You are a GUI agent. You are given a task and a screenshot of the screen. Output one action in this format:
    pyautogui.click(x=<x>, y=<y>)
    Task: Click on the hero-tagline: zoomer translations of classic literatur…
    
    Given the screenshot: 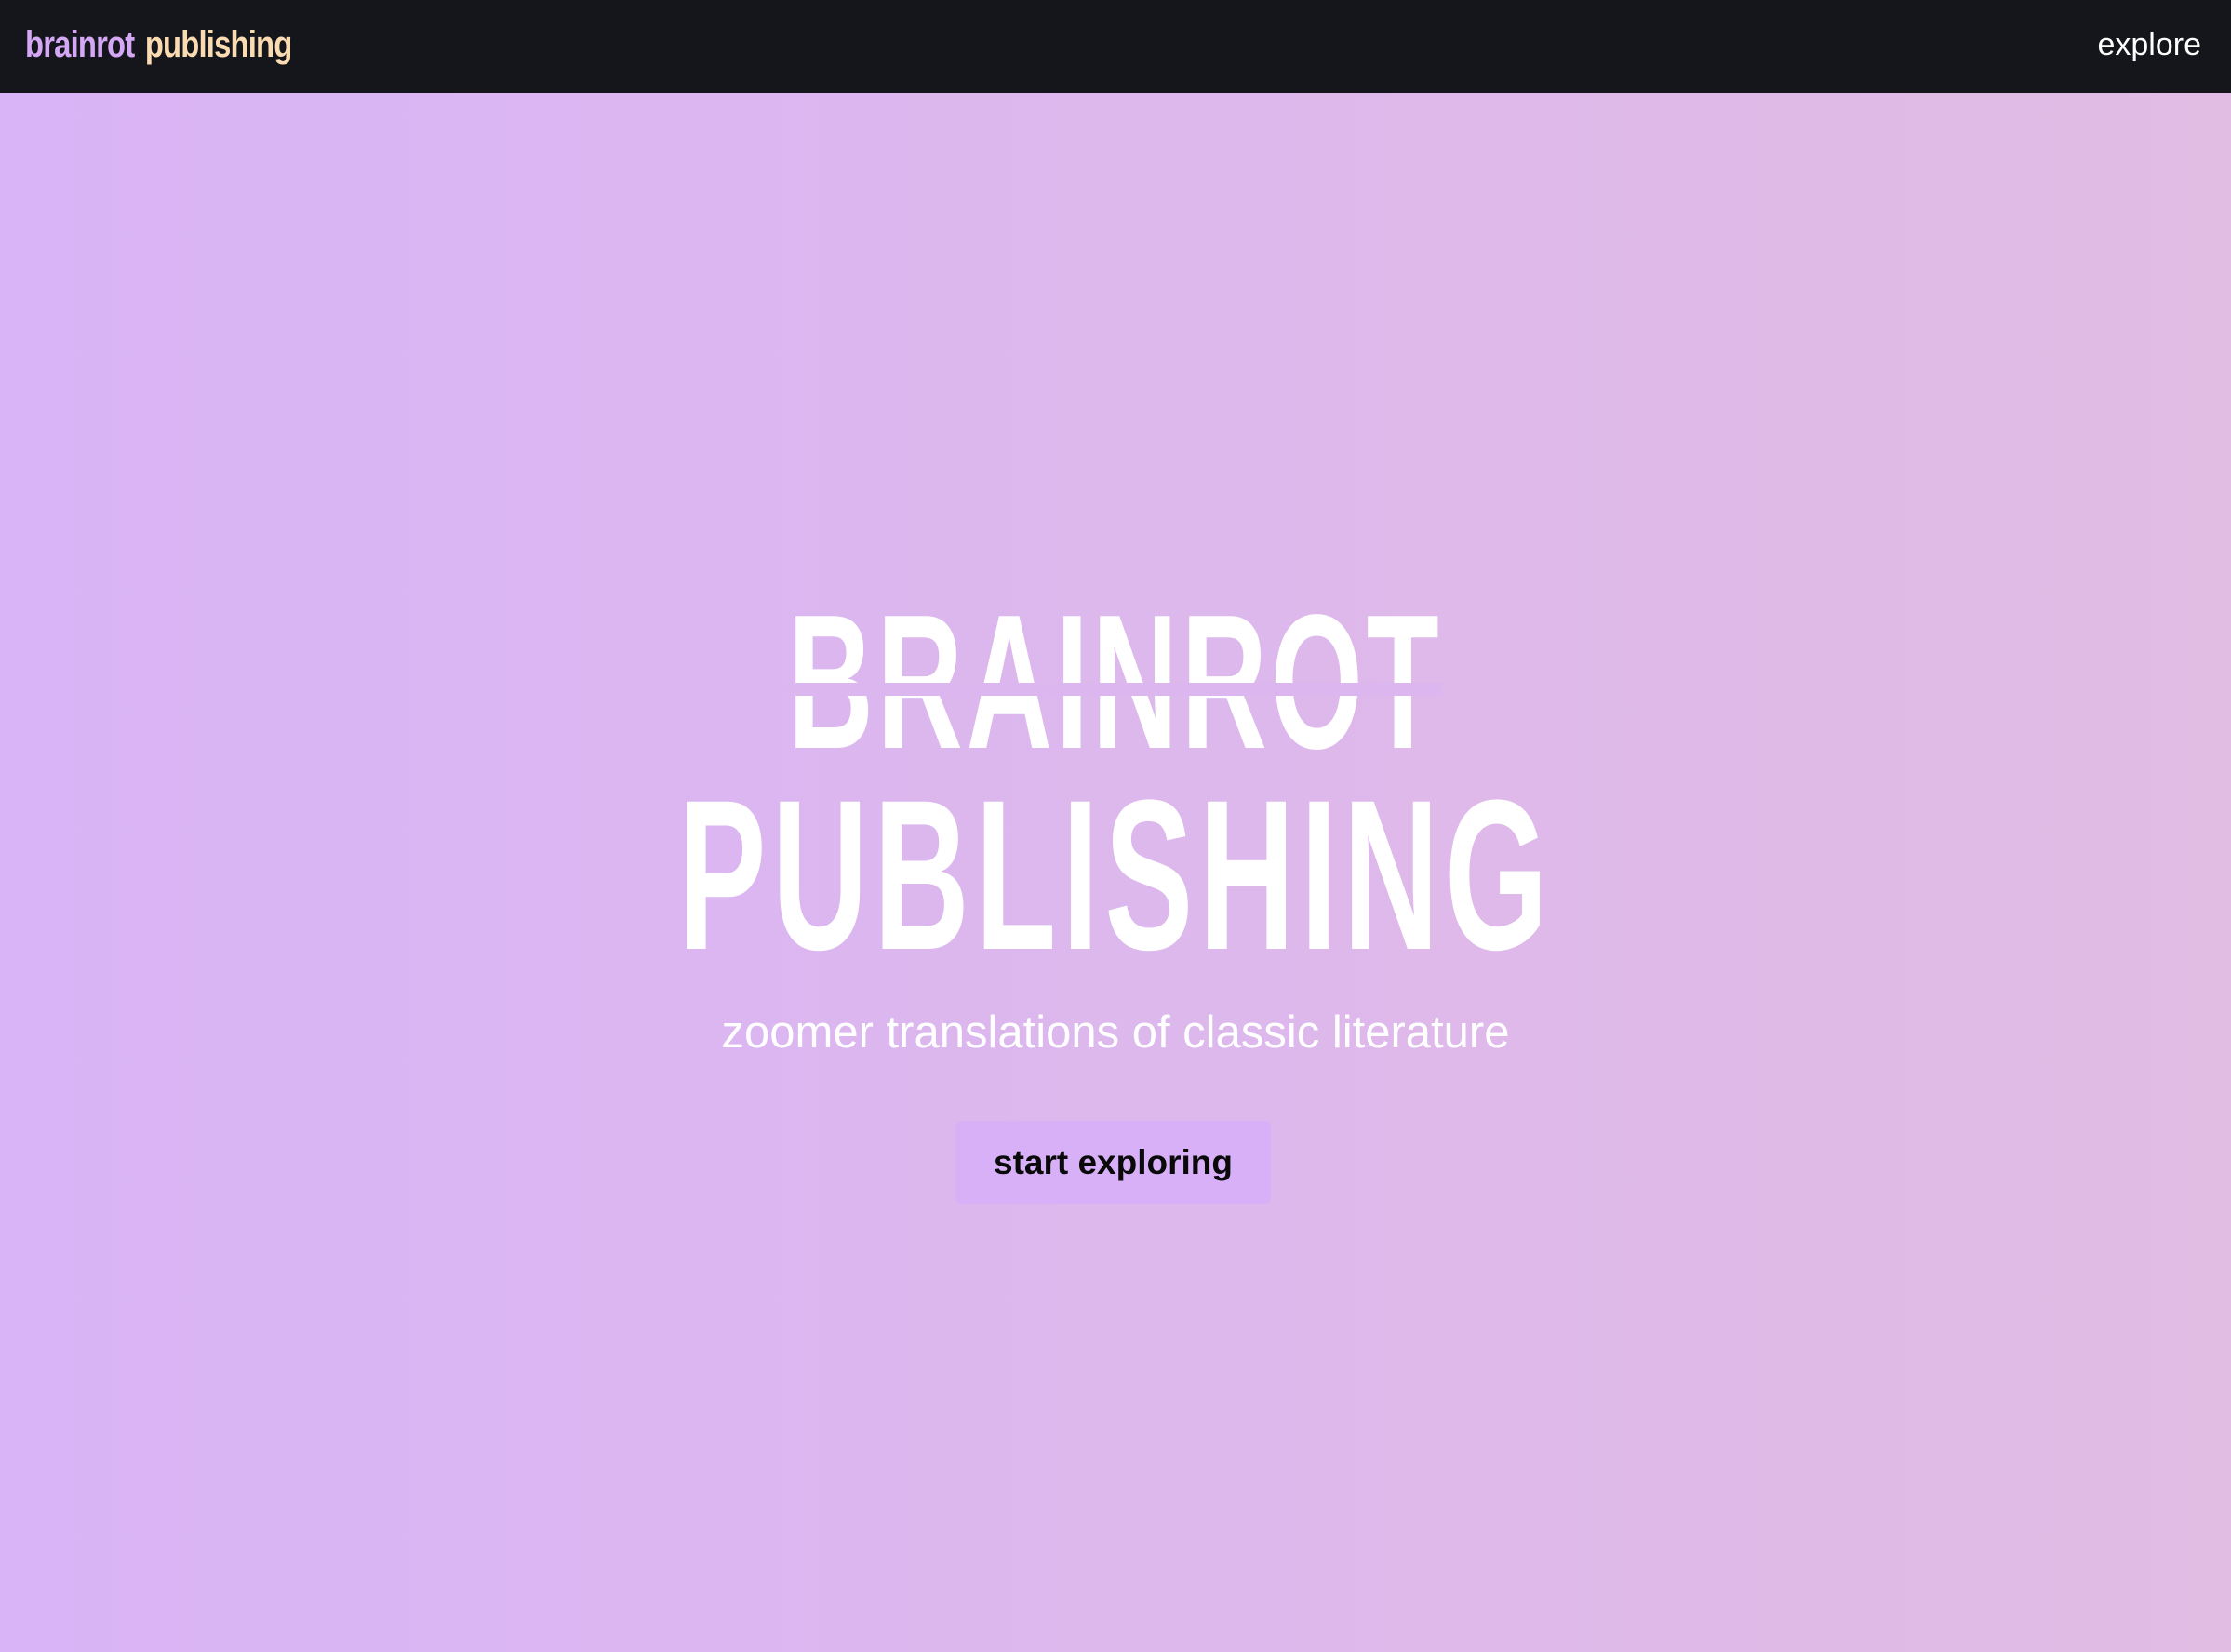 What is the action you would take?
    pyautogui.click(x=1115, y=1032)
    